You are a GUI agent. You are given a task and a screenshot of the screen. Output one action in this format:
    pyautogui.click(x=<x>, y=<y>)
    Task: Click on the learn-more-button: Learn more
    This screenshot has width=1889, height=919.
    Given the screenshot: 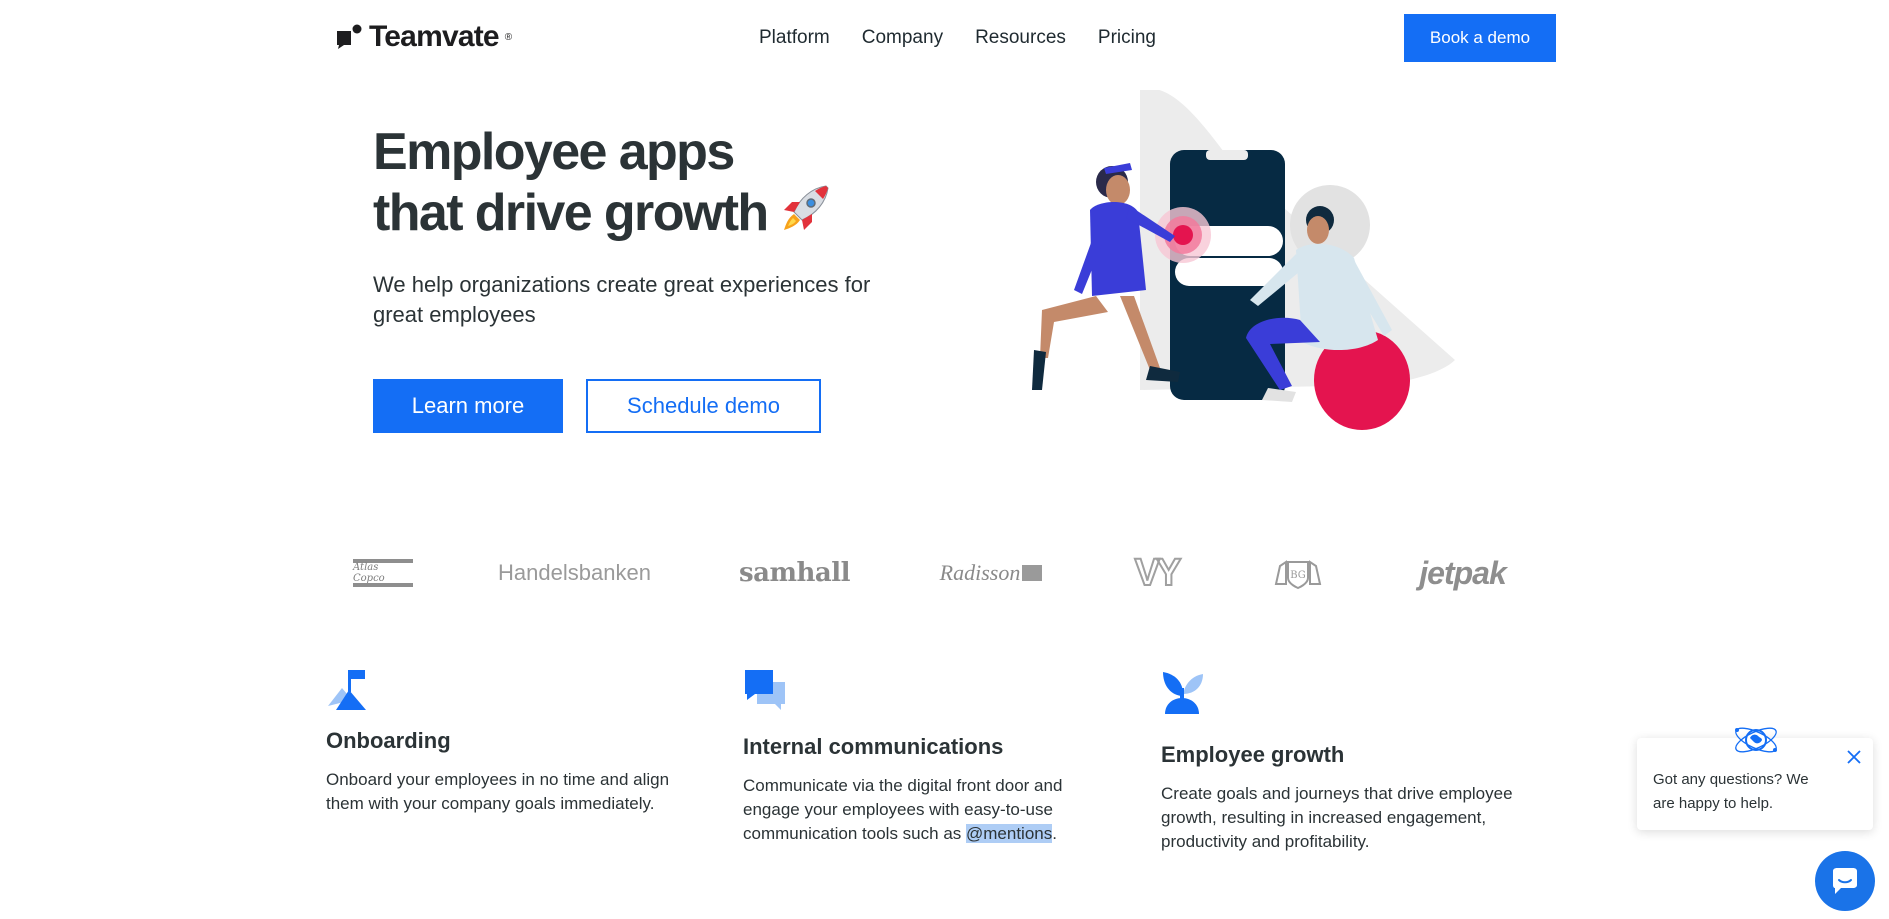 What is the action you would take?
    pyautogui.click(x=468, y=406)
    